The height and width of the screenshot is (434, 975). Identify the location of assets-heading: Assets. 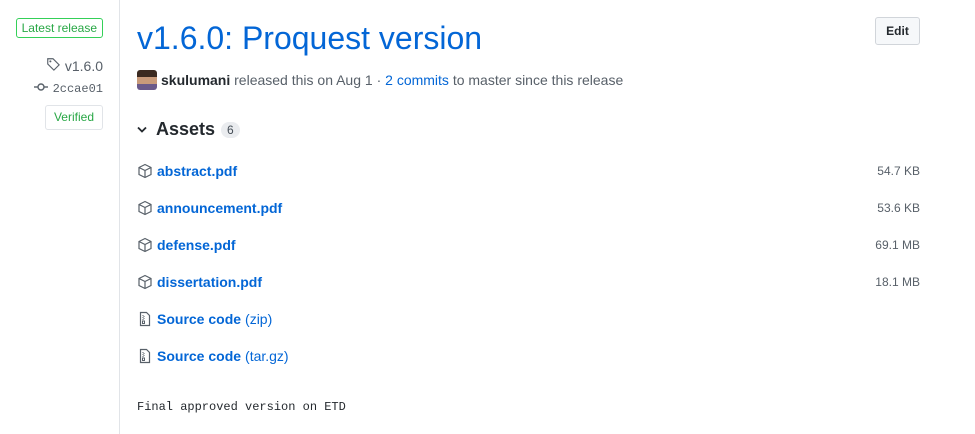
(186, 129).